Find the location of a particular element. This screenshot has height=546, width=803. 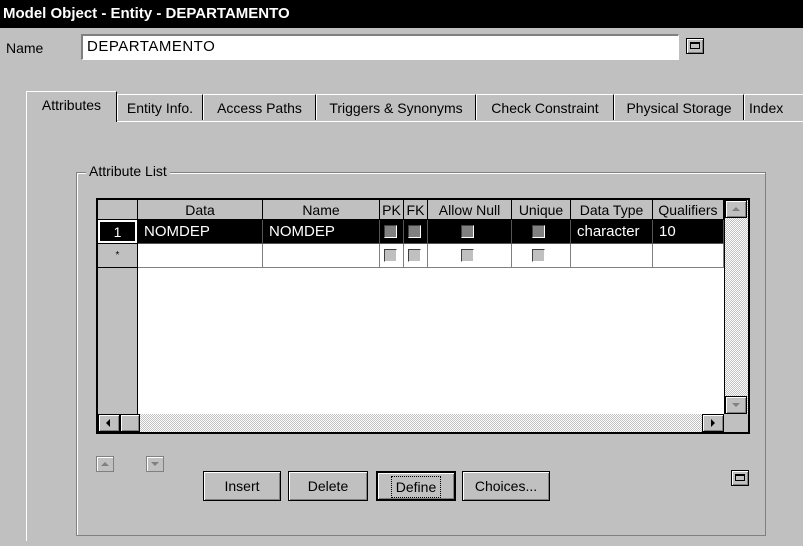

tab-attributes: Attributes is located at coordinates (71, 106).